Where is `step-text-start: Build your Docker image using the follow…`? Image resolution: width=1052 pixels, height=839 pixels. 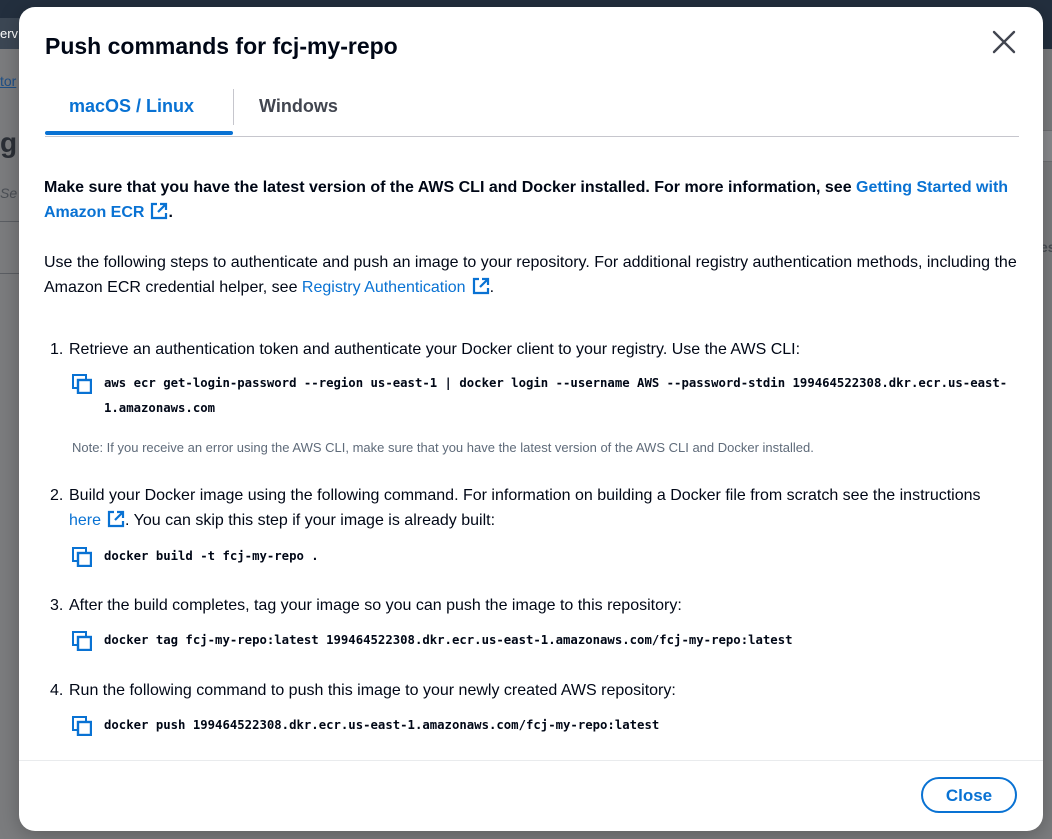
step-text-start: Build your Docker image using the follow… is located at coordinates (525, 495).